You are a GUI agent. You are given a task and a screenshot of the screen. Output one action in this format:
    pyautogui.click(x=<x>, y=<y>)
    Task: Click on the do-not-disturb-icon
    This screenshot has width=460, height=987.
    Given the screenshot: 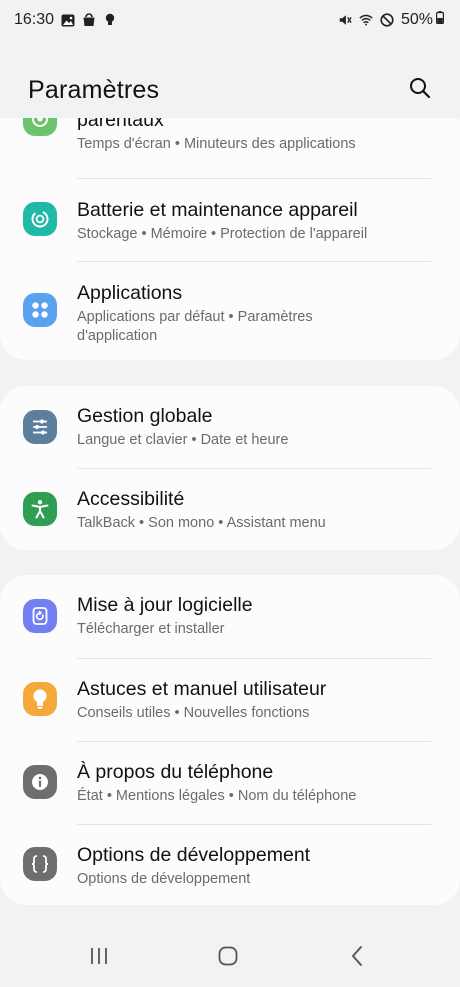 What is the action you would take?
    pyautogui.click(x=387, y=20)
    